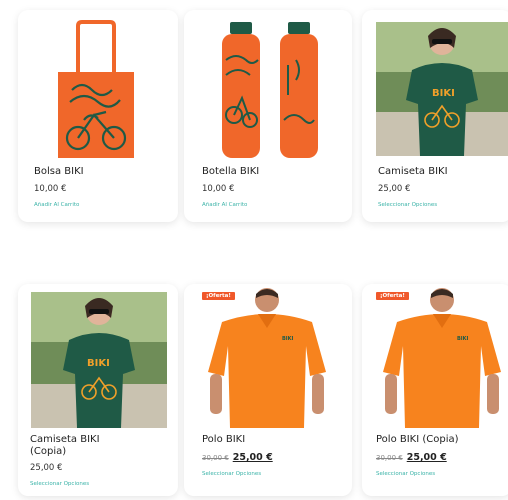 The image size is (508, 500). Describe the element at coordinates (417, 440) in the screenshot. I see `product-title: Polo BIKI (Copia)` at that location.